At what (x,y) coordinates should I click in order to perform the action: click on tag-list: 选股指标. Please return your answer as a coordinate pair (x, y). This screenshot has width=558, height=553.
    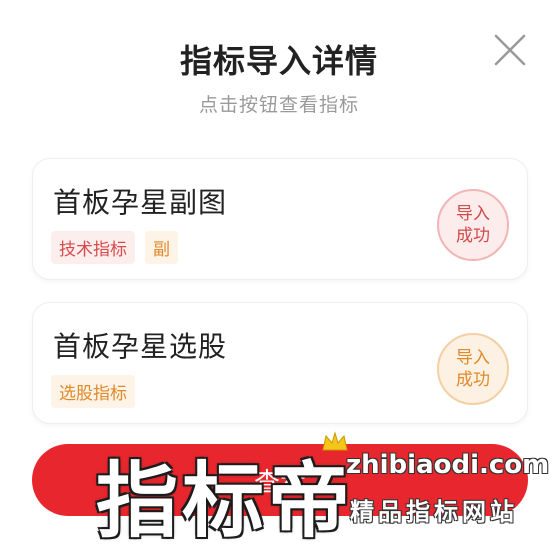
    Looking at the image, I should click on (93, 391).